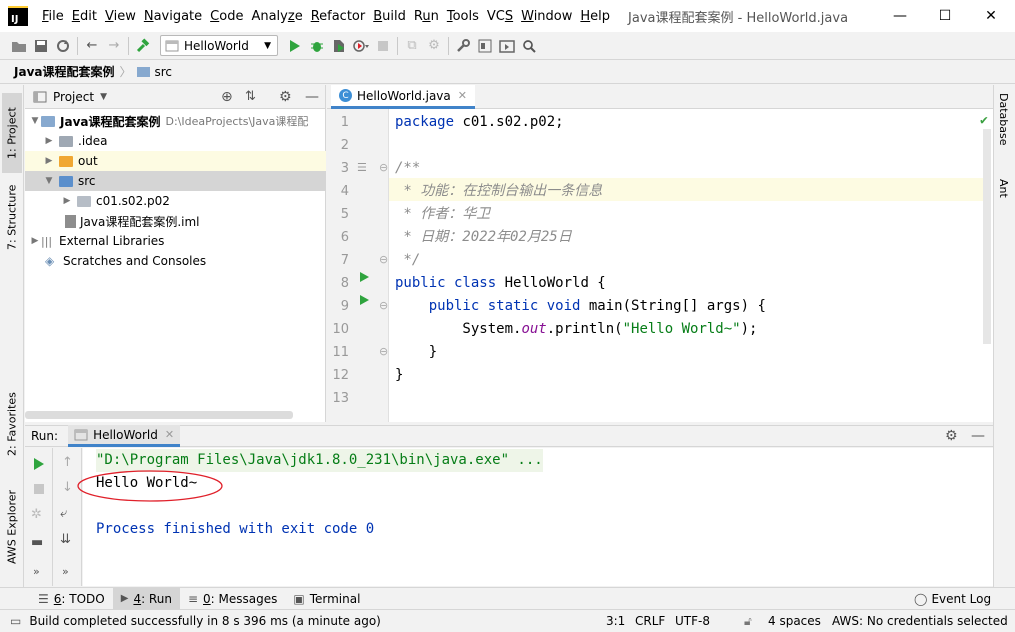 The height and width of the screenshot is (632, 1015). I want to click on open-folder-icon, so click(19, 46).